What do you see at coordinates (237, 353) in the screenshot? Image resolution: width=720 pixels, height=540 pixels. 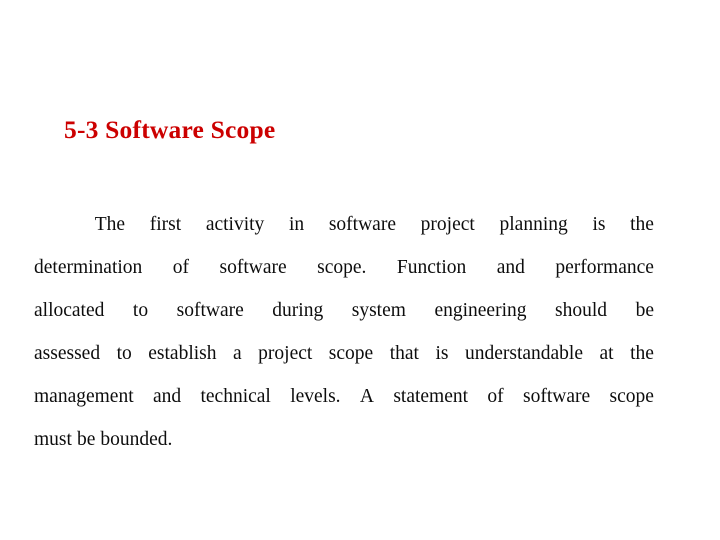 I see `body-word: a` at bounding box center [237, 353].